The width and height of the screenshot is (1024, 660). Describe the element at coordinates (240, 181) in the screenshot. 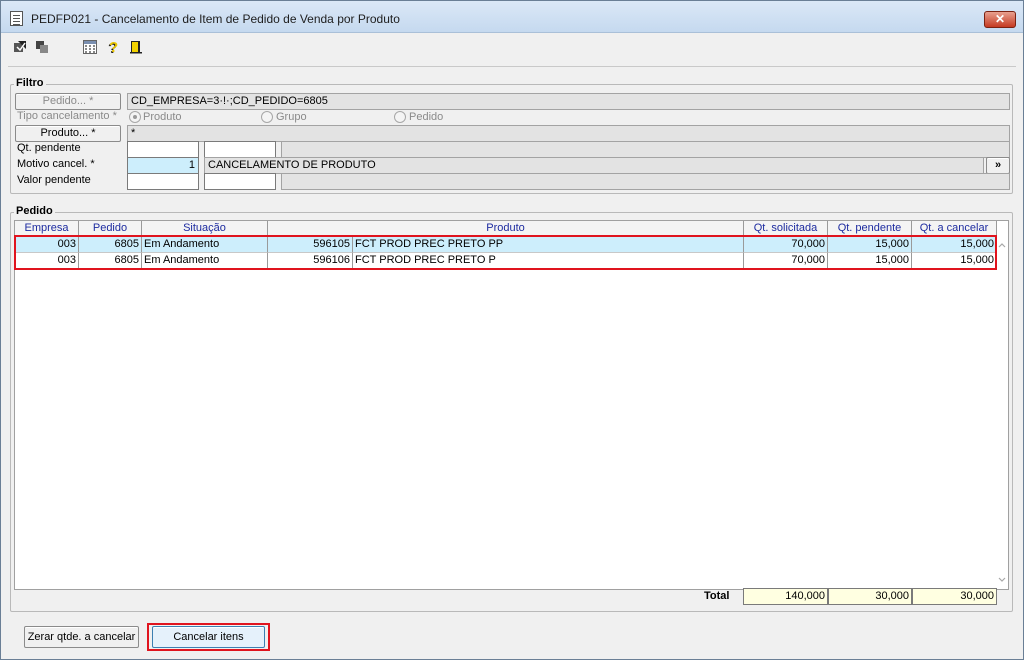

I see `valor-pendente-to-input` at that location.